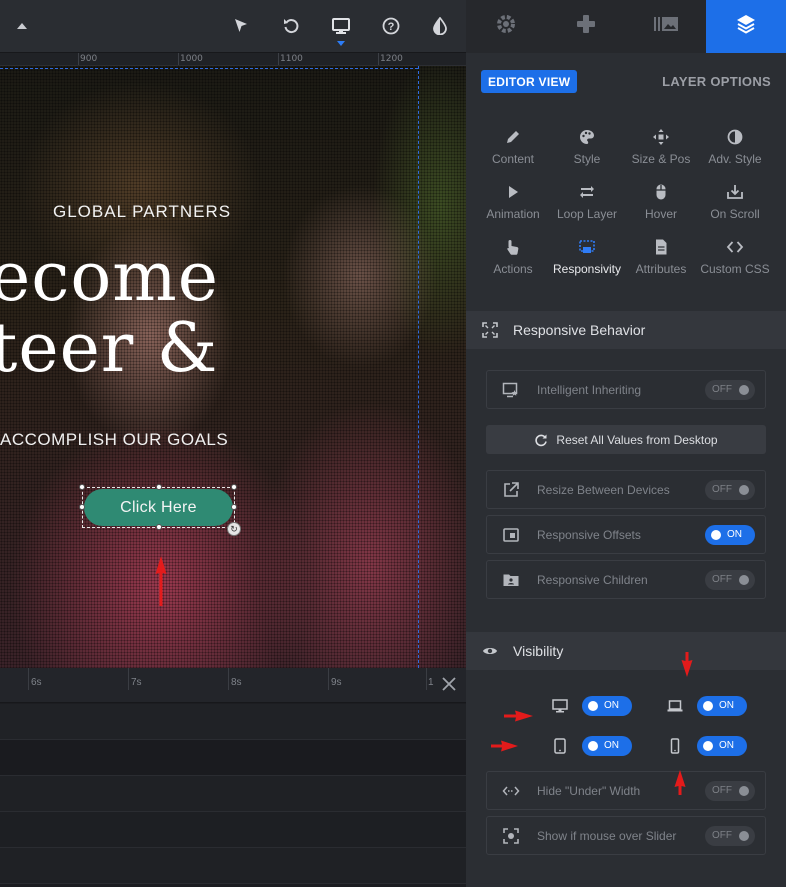 This screenshot has height=887, width=786. Describe the element at coordinates (114, 440) in the screenshot. I see `layer-tagline: ACCOMPLISH OUR GOALS` at that location.